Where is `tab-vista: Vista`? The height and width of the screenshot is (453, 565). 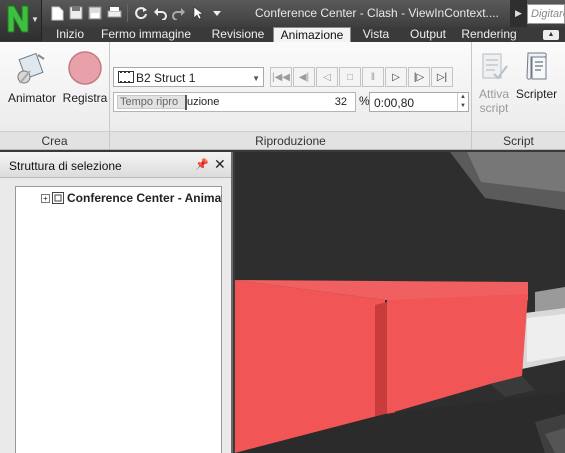 tab-vista: Vista is located at coordinates (376, 34).